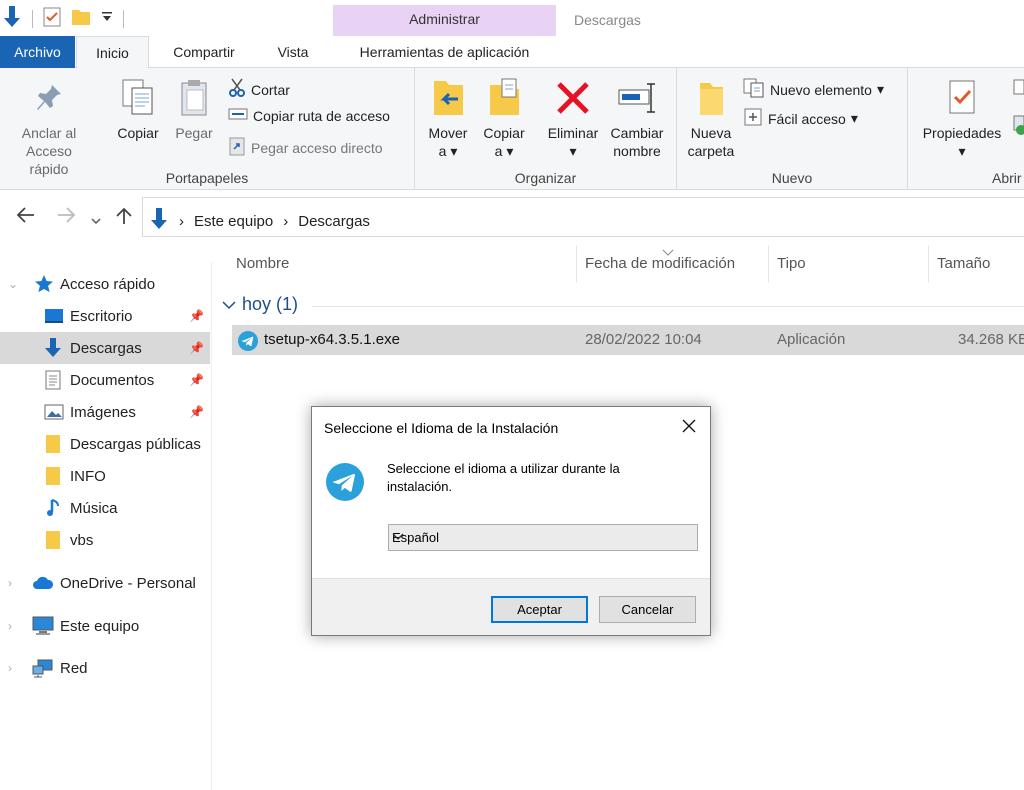 The image size is (1024, 790). I want to click on downloads-location-icon, so click(159, 221).